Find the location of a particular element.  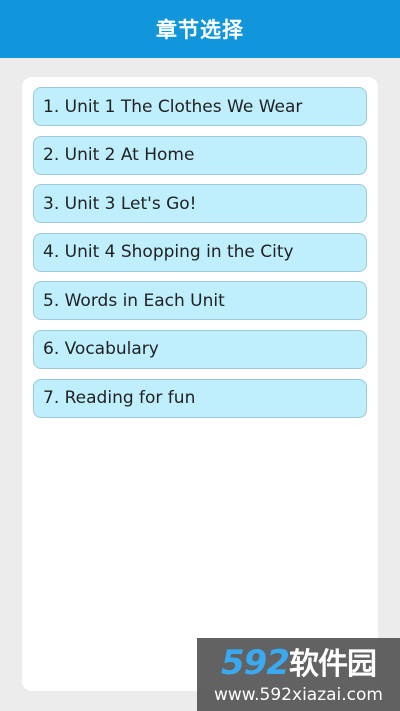

chapter-item-6: 6. Vocabulary is located at coordinates (200, 349).